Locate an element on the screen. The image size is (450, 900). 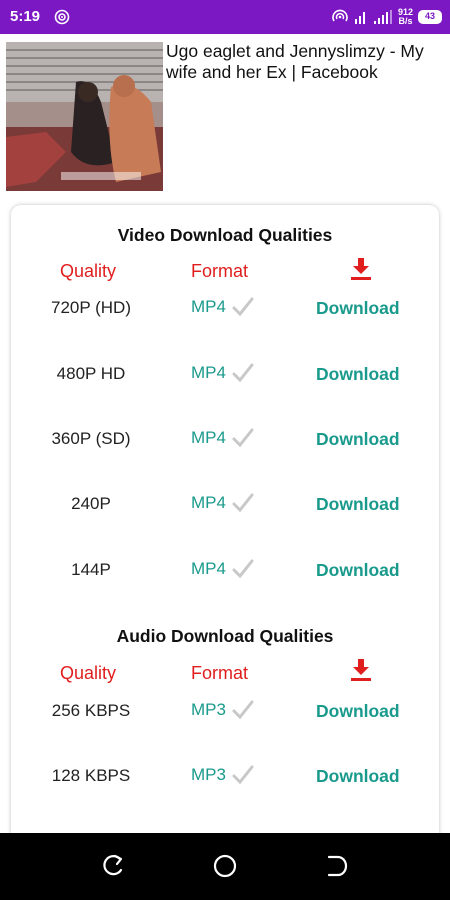
recent-apps-icon is located at coordinates (113, 866).